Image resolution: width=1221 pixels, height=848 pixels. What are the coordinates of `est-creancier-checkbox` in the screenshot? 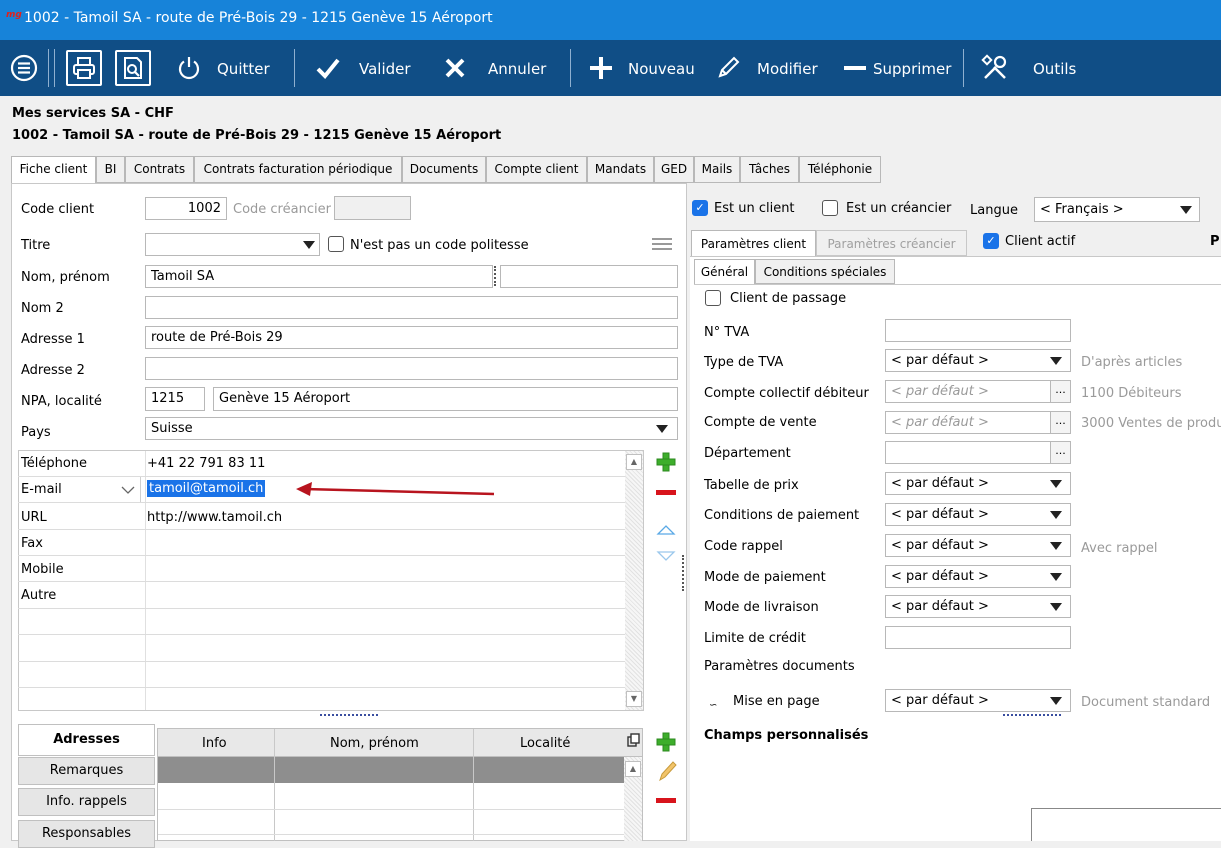 It's located at (830, 208).